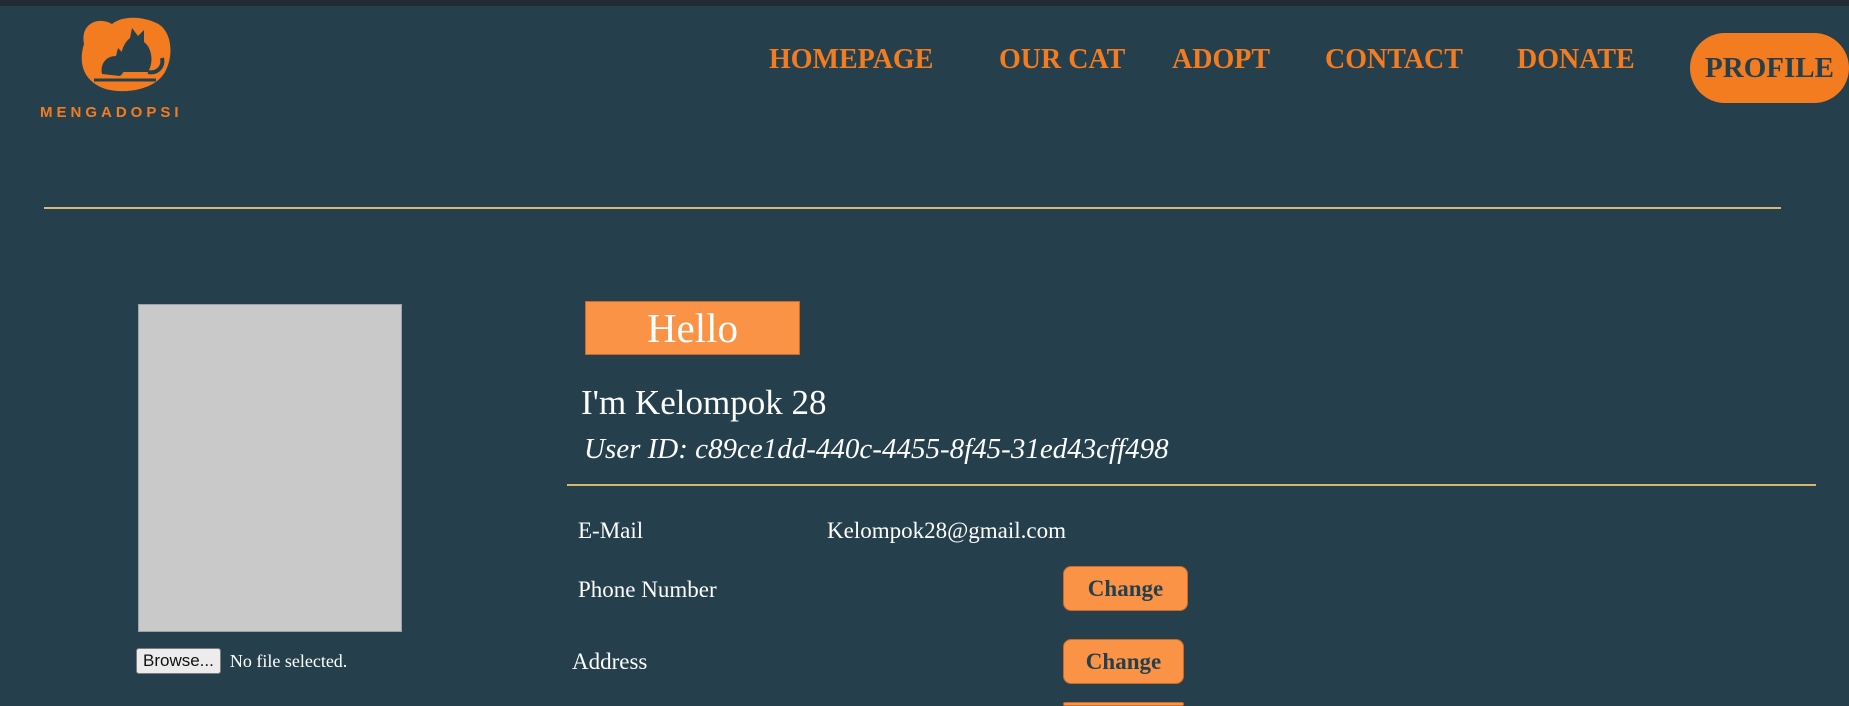 The height and width of the screenshot is (706, 1849). What do you see at coordinates (692, 328) in the screenshot?
I see `greeting-badge: Hello` at bounding box center [692, 328].